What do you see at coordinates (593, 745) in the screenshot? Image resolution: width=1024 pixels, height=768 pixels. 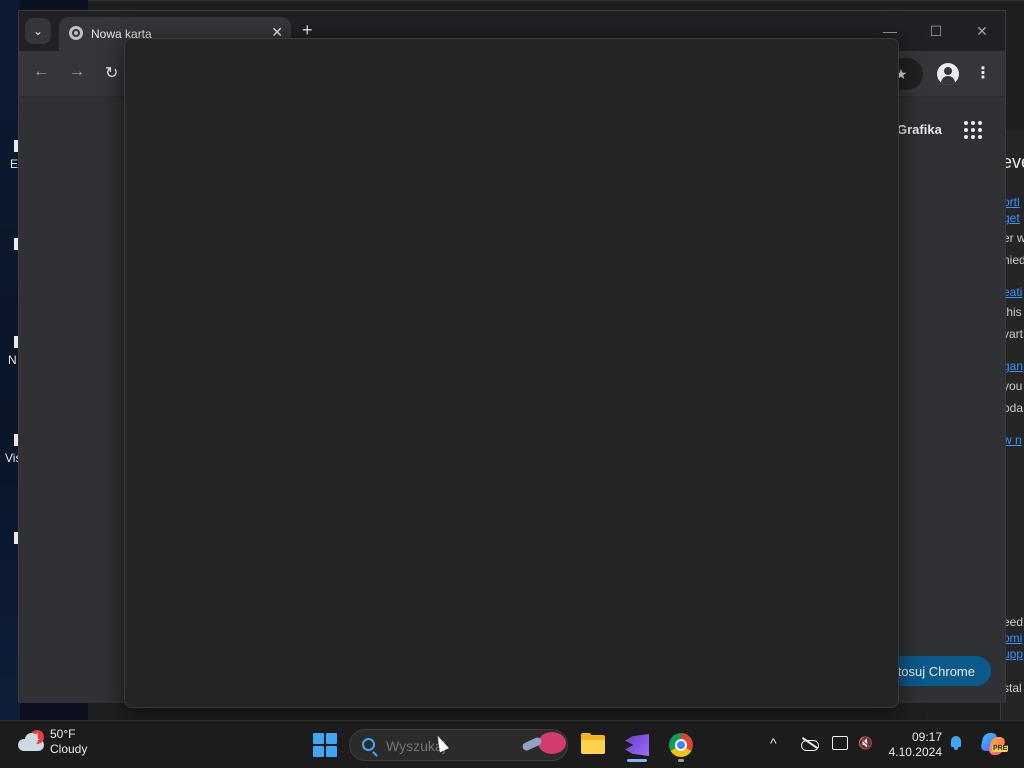 I see `file-explorer-icon` at bounding box center [593, 745].